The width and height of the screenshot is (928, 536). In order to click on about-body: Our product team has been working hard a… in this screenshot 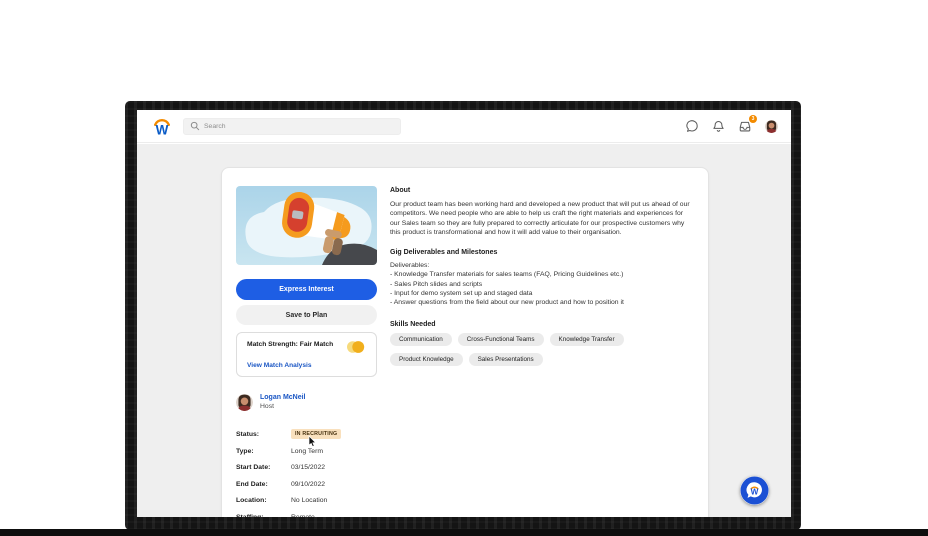, I will do `click(540, 218)`.